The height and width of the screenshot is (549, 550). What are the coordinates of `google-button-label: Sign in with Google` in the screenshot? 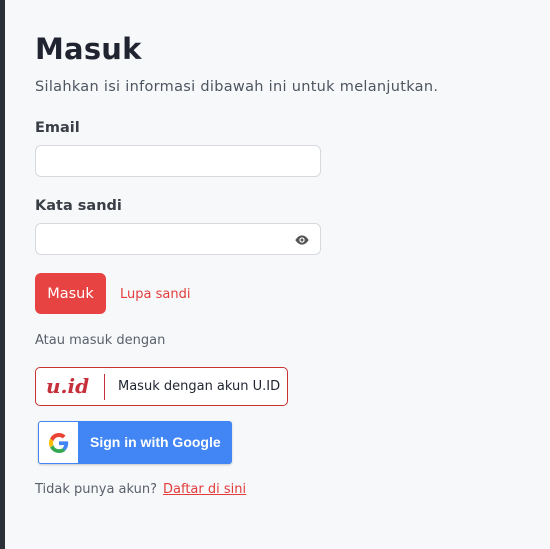 It's located at (155, 442).